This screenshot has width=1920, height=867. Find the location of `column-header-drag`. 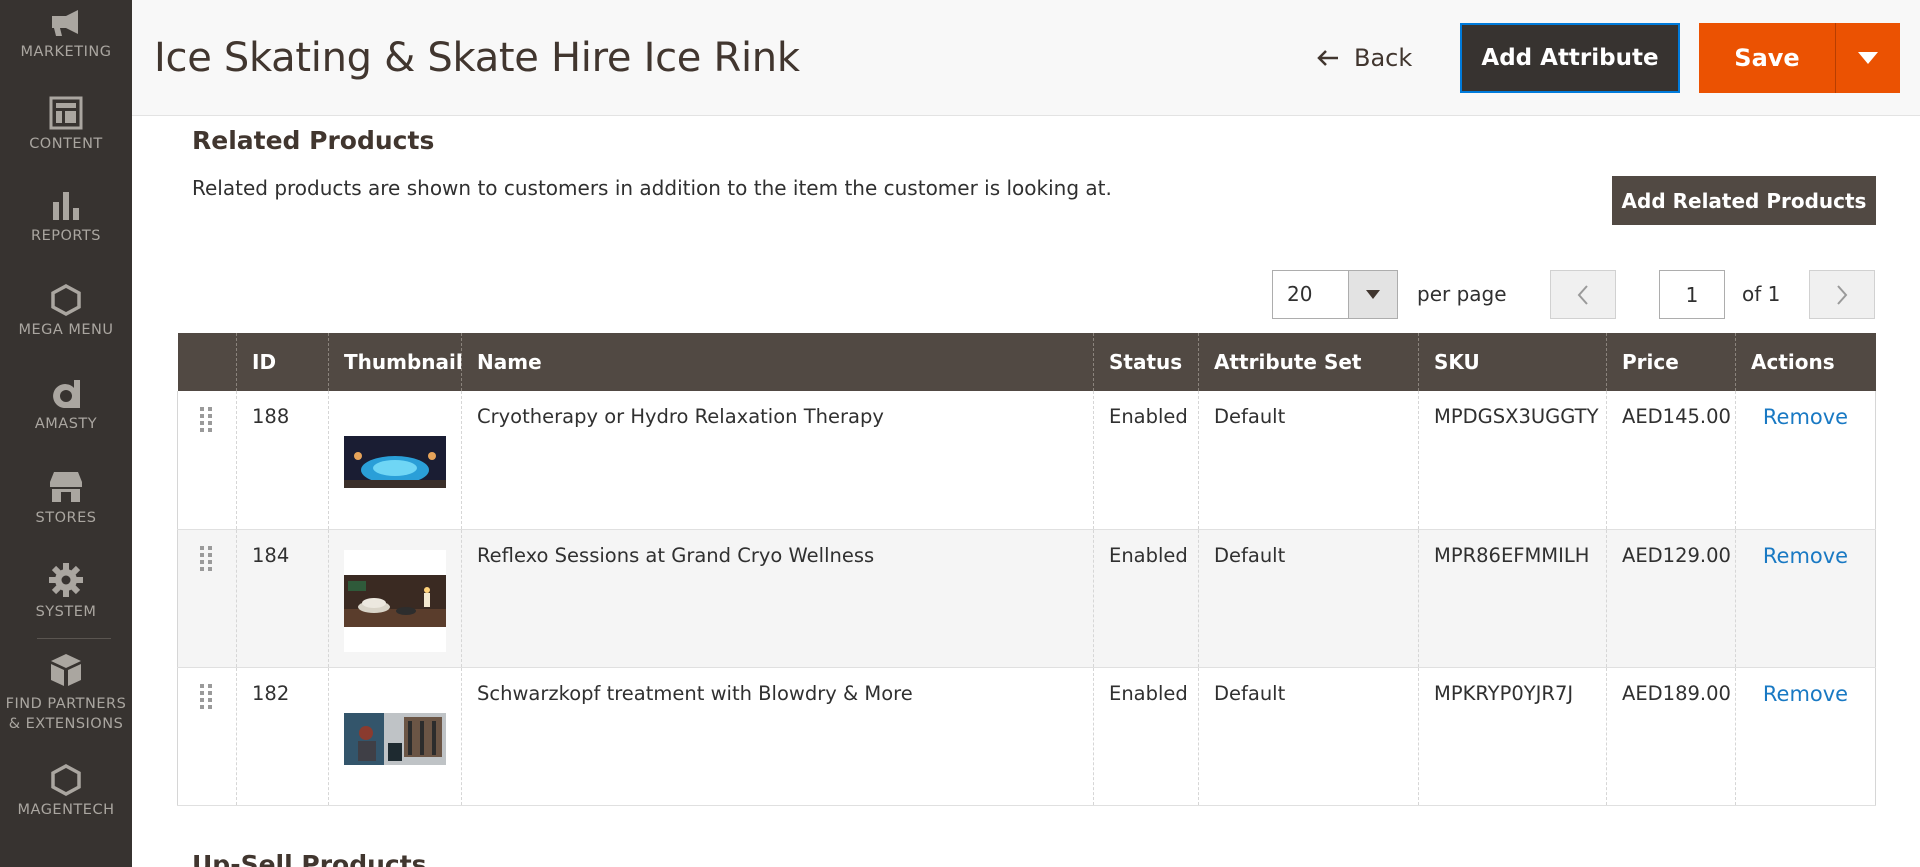

column-header-drag is located at coordinates (207, 362).